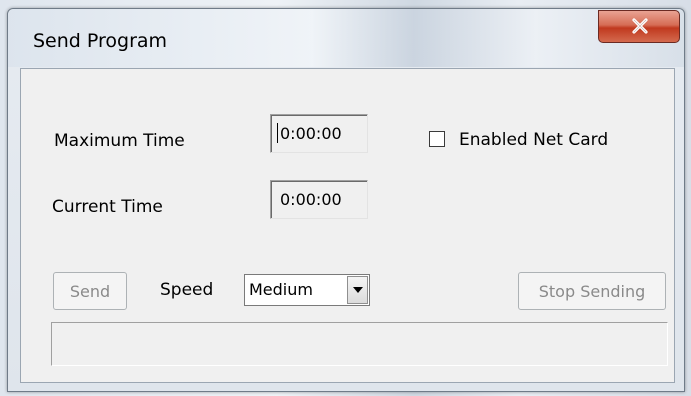  I want to click on speed-label: Speed, so click(187, 290).